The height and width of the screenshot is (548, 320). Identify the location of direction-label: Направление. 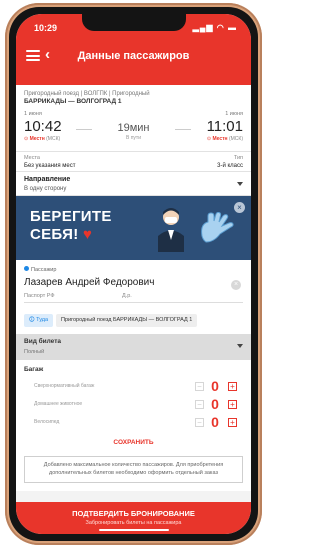
(47, 179).